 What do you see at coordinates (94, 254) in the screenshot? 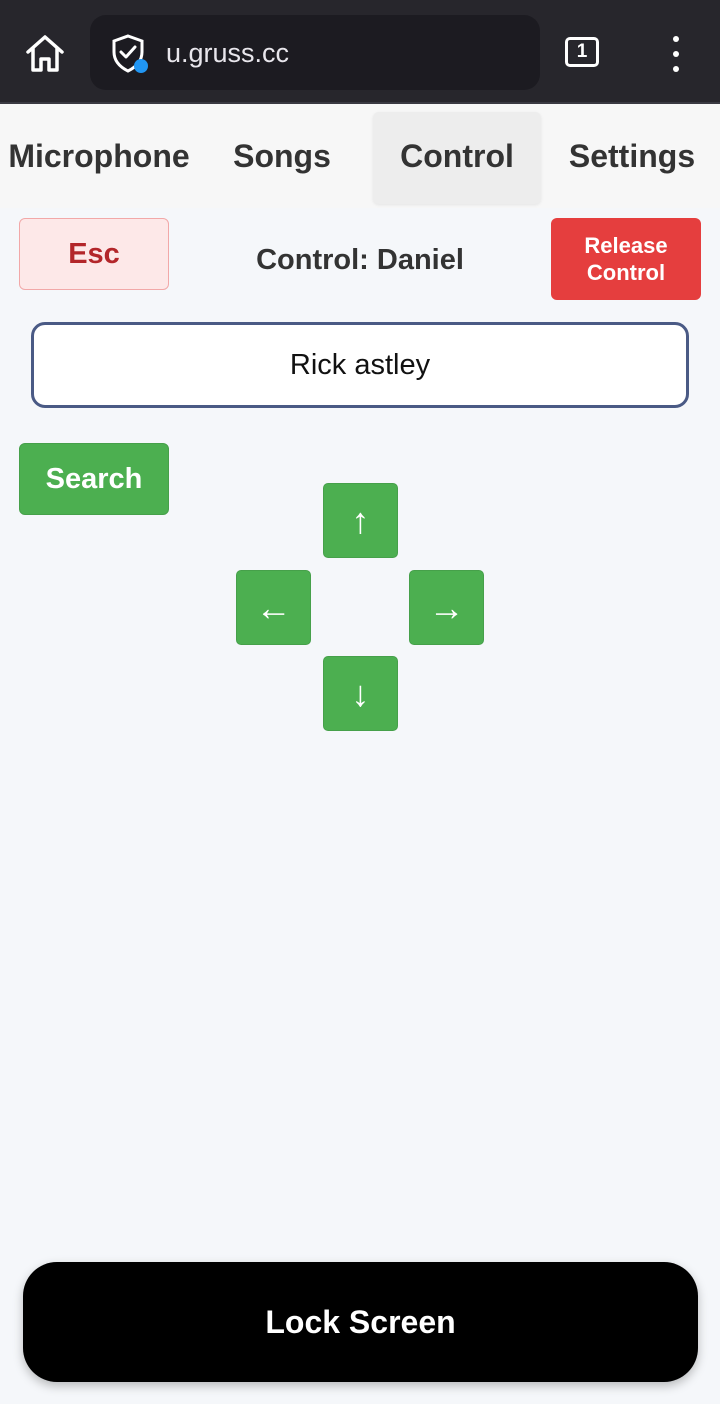
I see `esc-button: Esc` at bounding box center [94, 254].